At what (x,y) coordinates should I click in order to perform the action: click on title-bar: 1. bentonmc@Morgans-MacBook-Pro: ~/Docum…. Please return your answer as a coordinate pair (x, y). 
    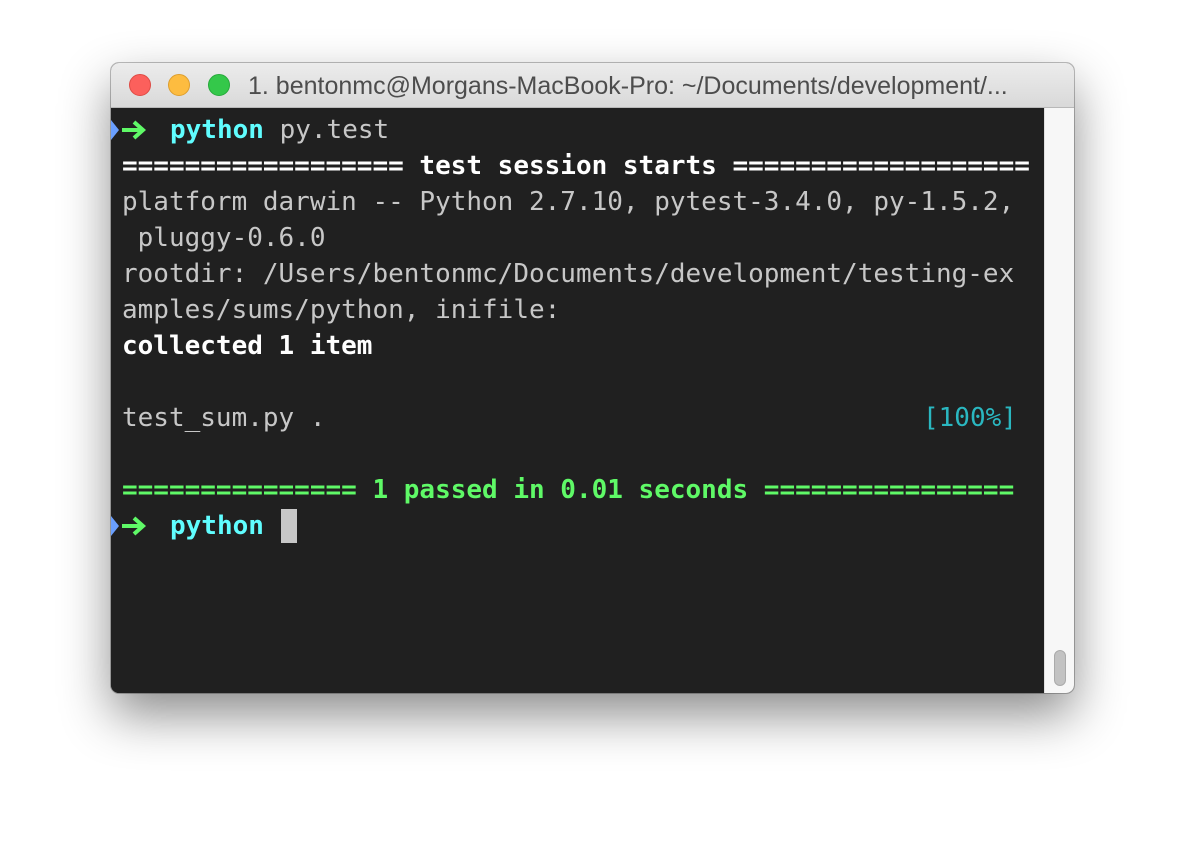
    Looking at the image, I should click on (592, 85).